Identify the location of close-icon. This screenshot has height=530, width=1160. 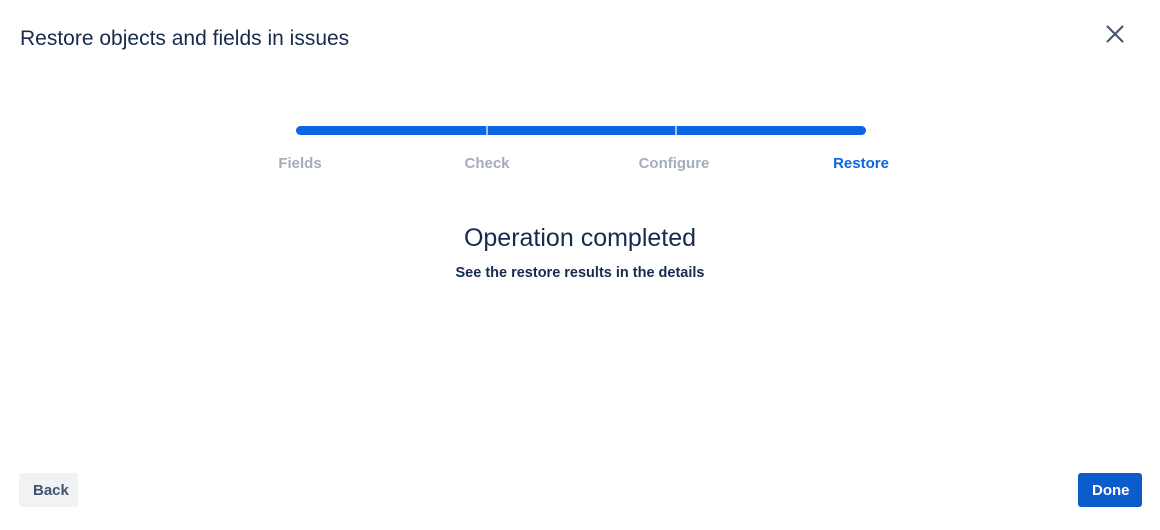
(1115, 35).